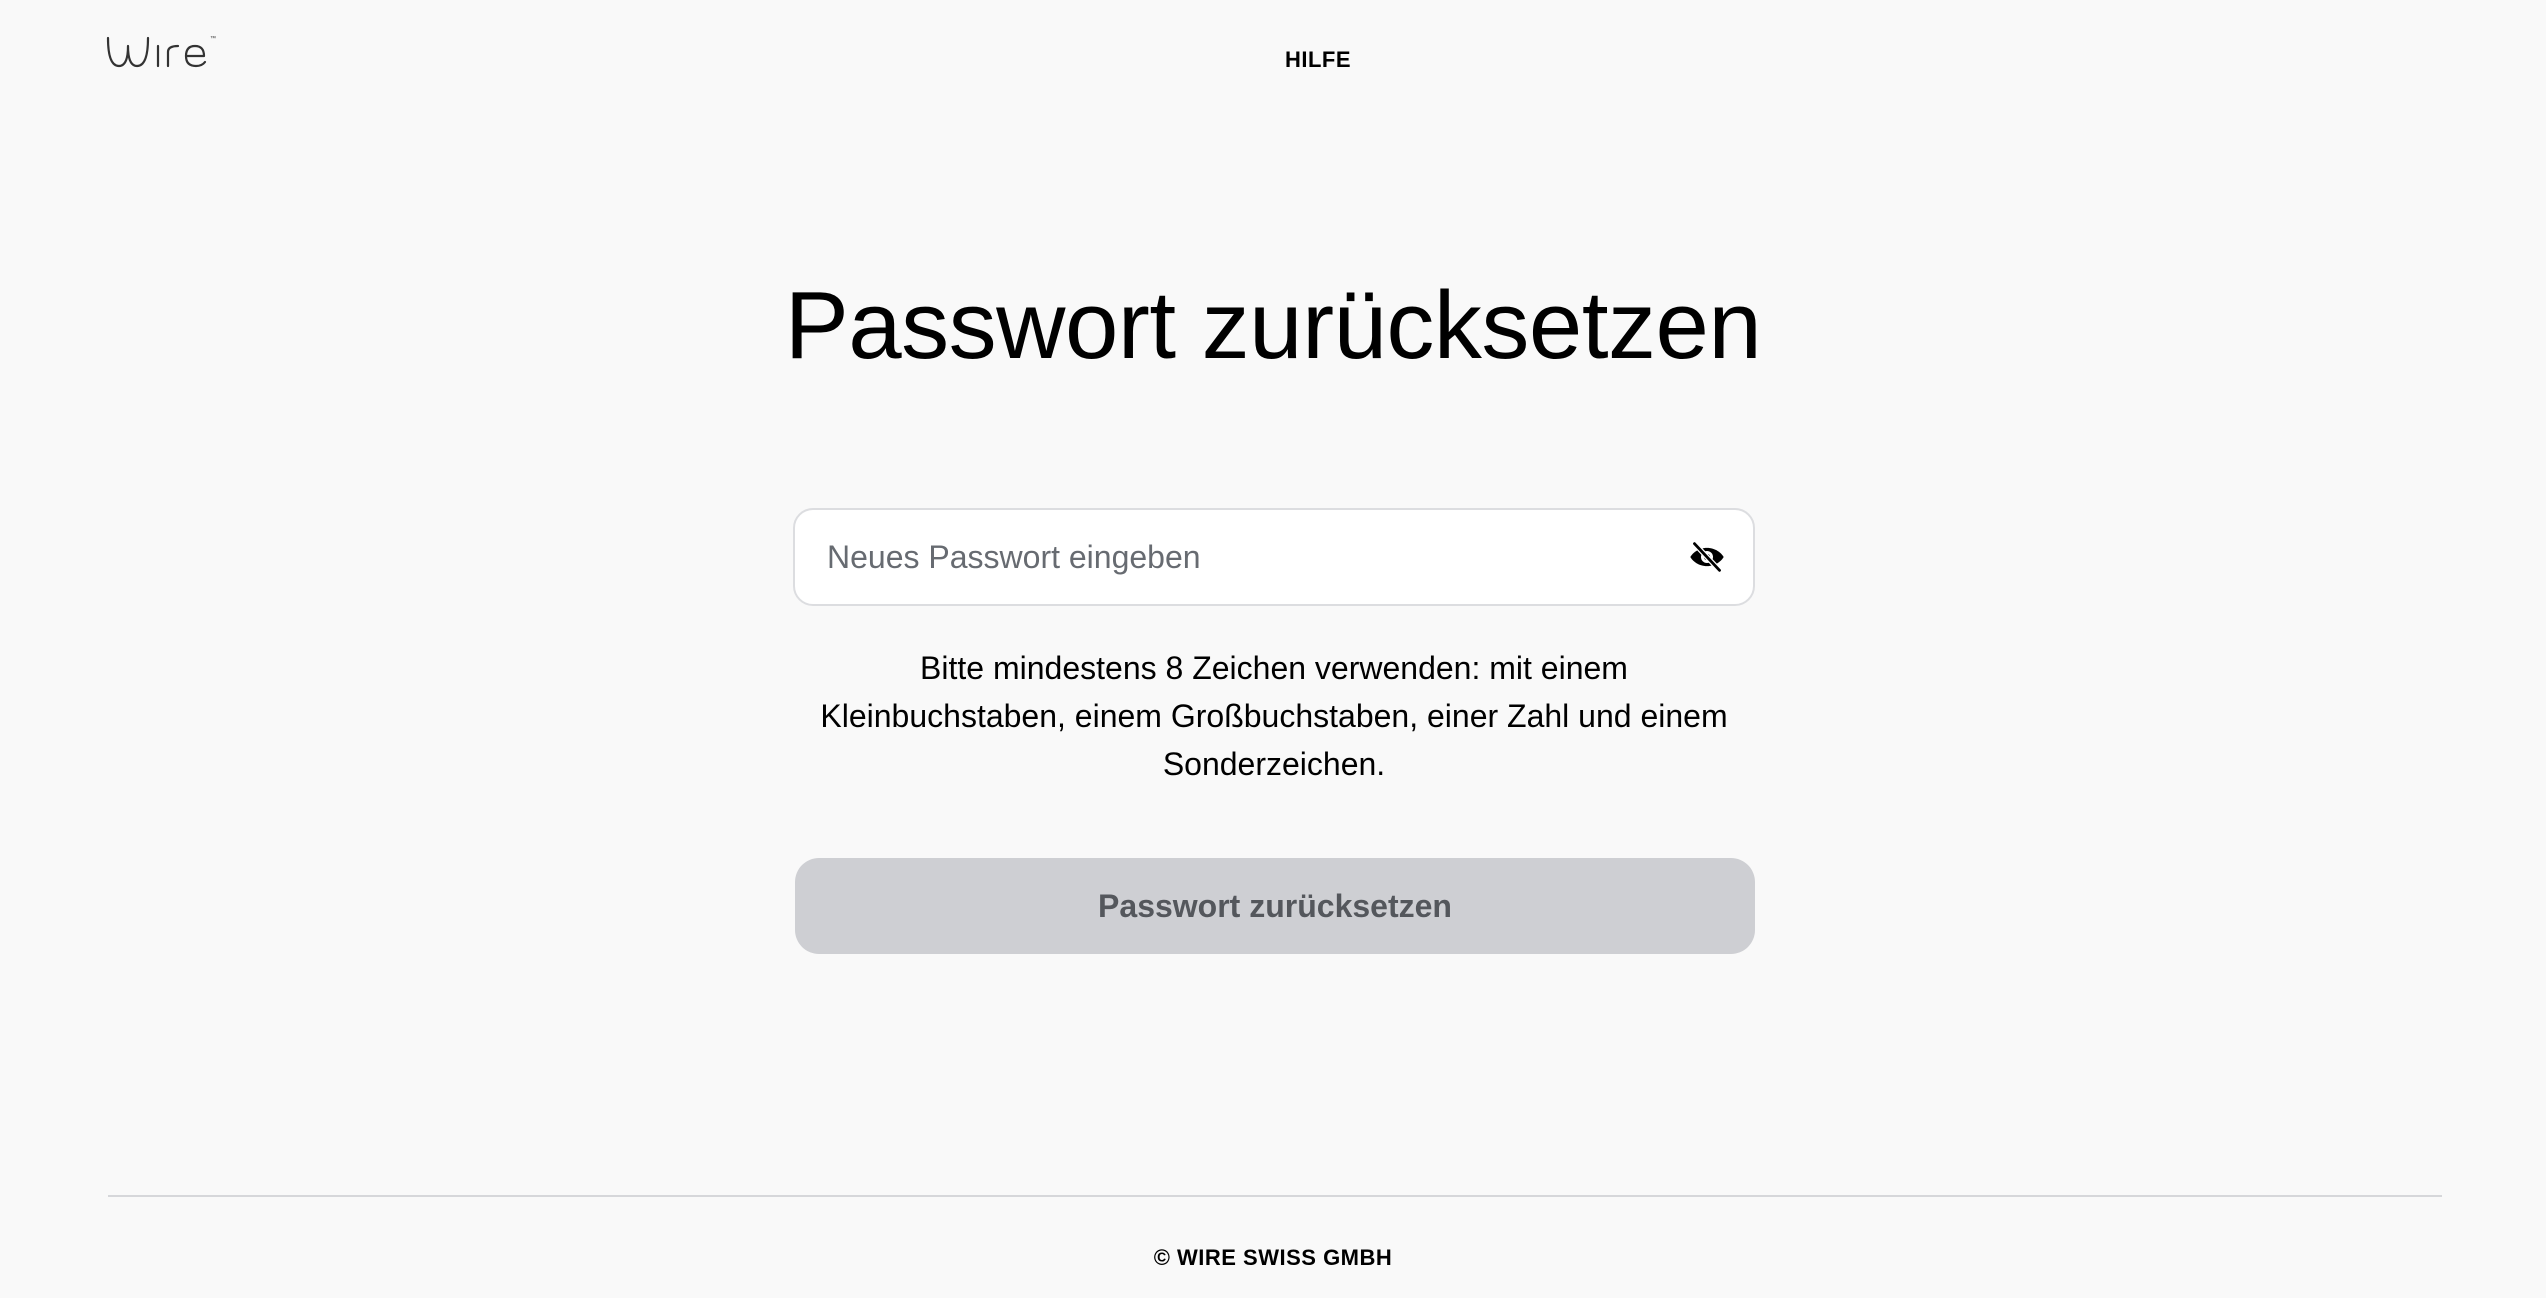 Image resolution: width=2546 pixels, height=1298 pixels. Describe the element at coordinates (1237, 557) in the screenshot. I see `new-password-input` at that location.